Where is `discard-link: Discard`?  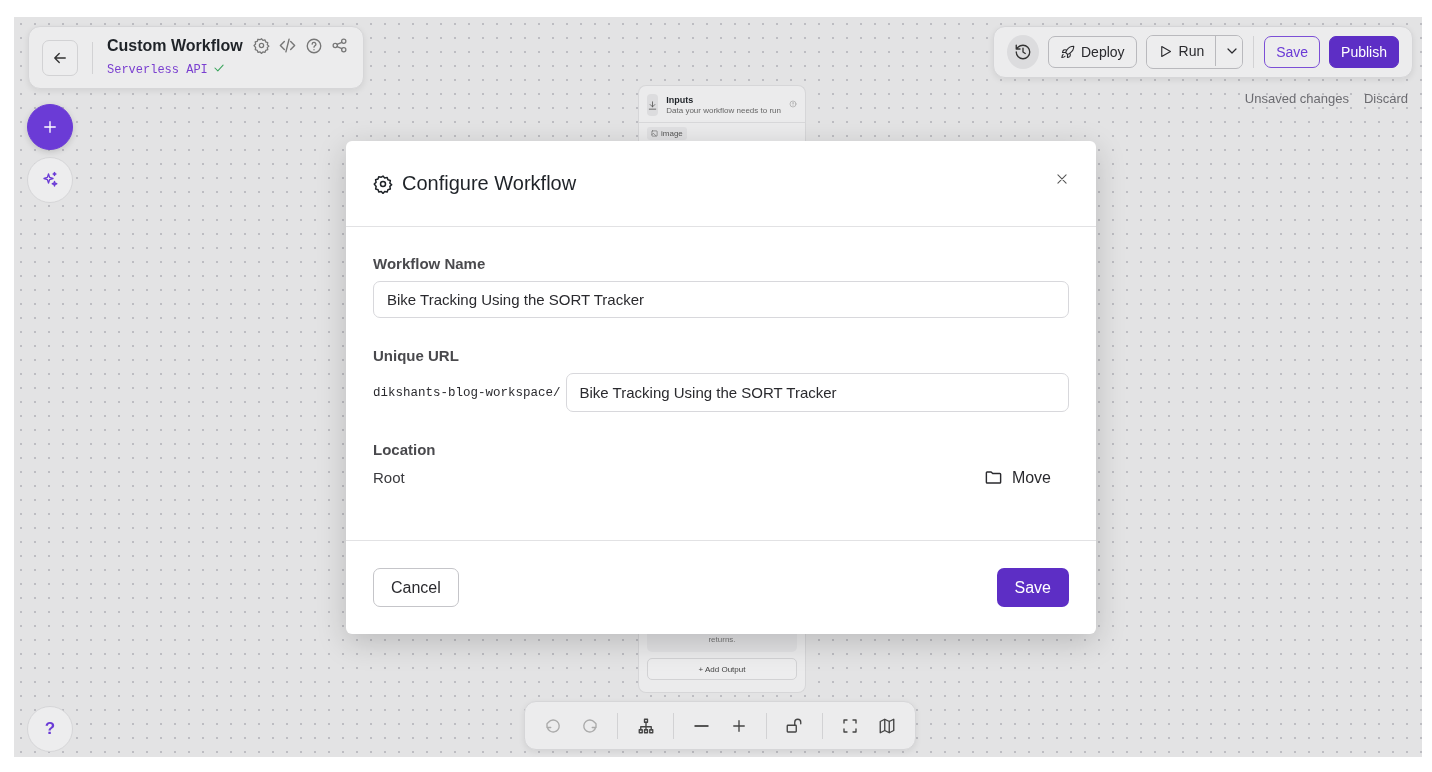 discard-link: Discard is located at coordinates (1385, 98).